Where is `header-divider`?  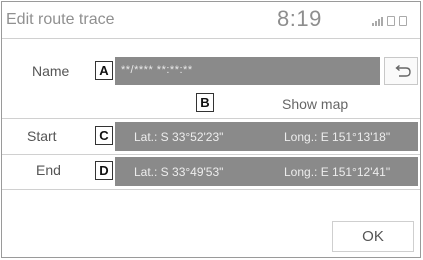 header-divider is located at coordinates (211, 38).